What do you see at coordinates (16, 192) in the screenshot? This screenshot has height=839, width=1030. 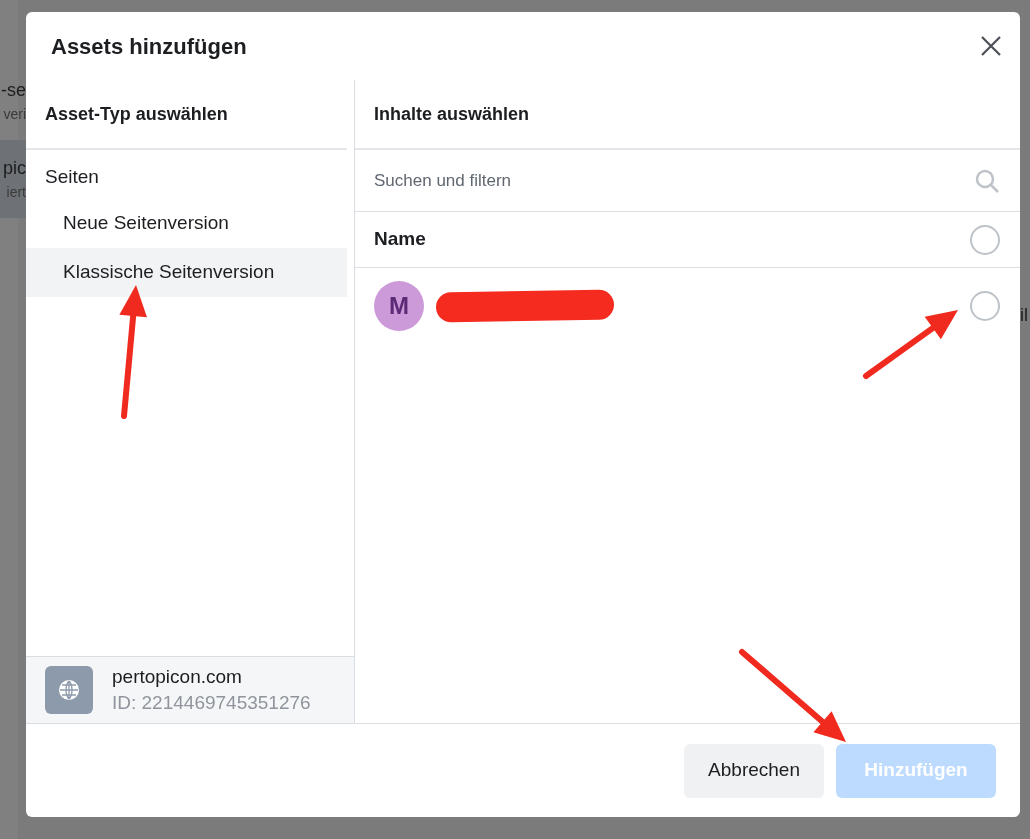 I see `item-subtitle: iert` at bounding box center [16, 192].